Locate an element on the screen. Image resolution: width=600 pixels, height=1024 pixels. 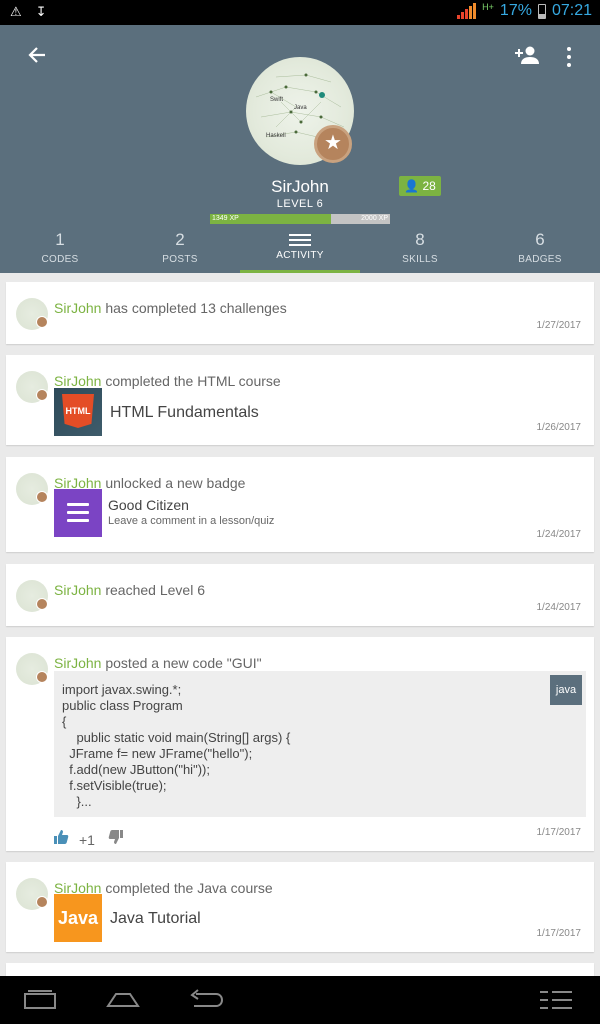
menu-button is located at coordinates (556, 1000).